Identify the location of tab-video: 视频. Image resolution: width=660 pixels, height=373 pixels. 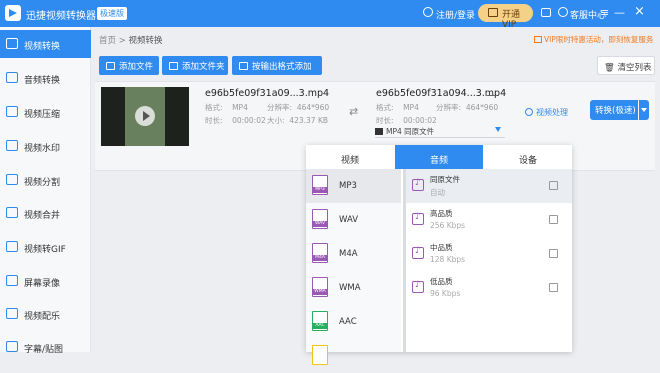
(350, 157).